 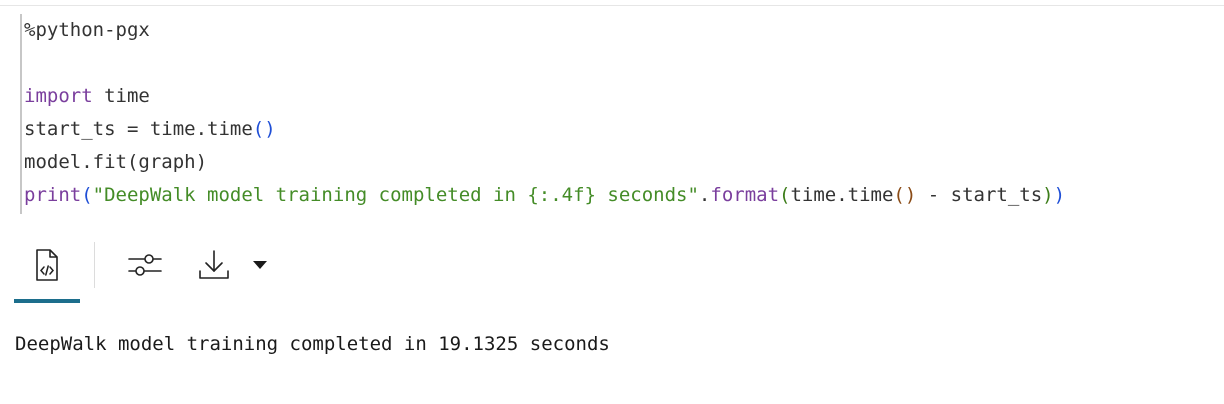 I want to click on code-view-icon, so click(x=47, y=265).